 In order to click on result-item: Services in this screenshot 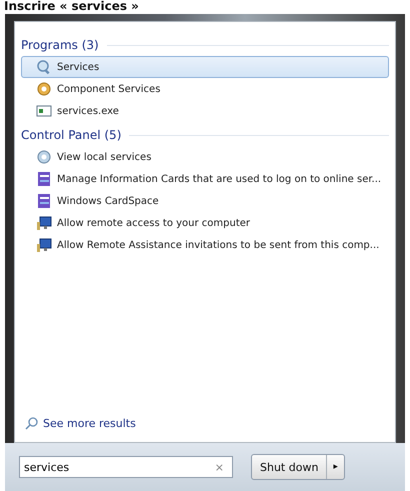, I will do `click(205, 67)`.